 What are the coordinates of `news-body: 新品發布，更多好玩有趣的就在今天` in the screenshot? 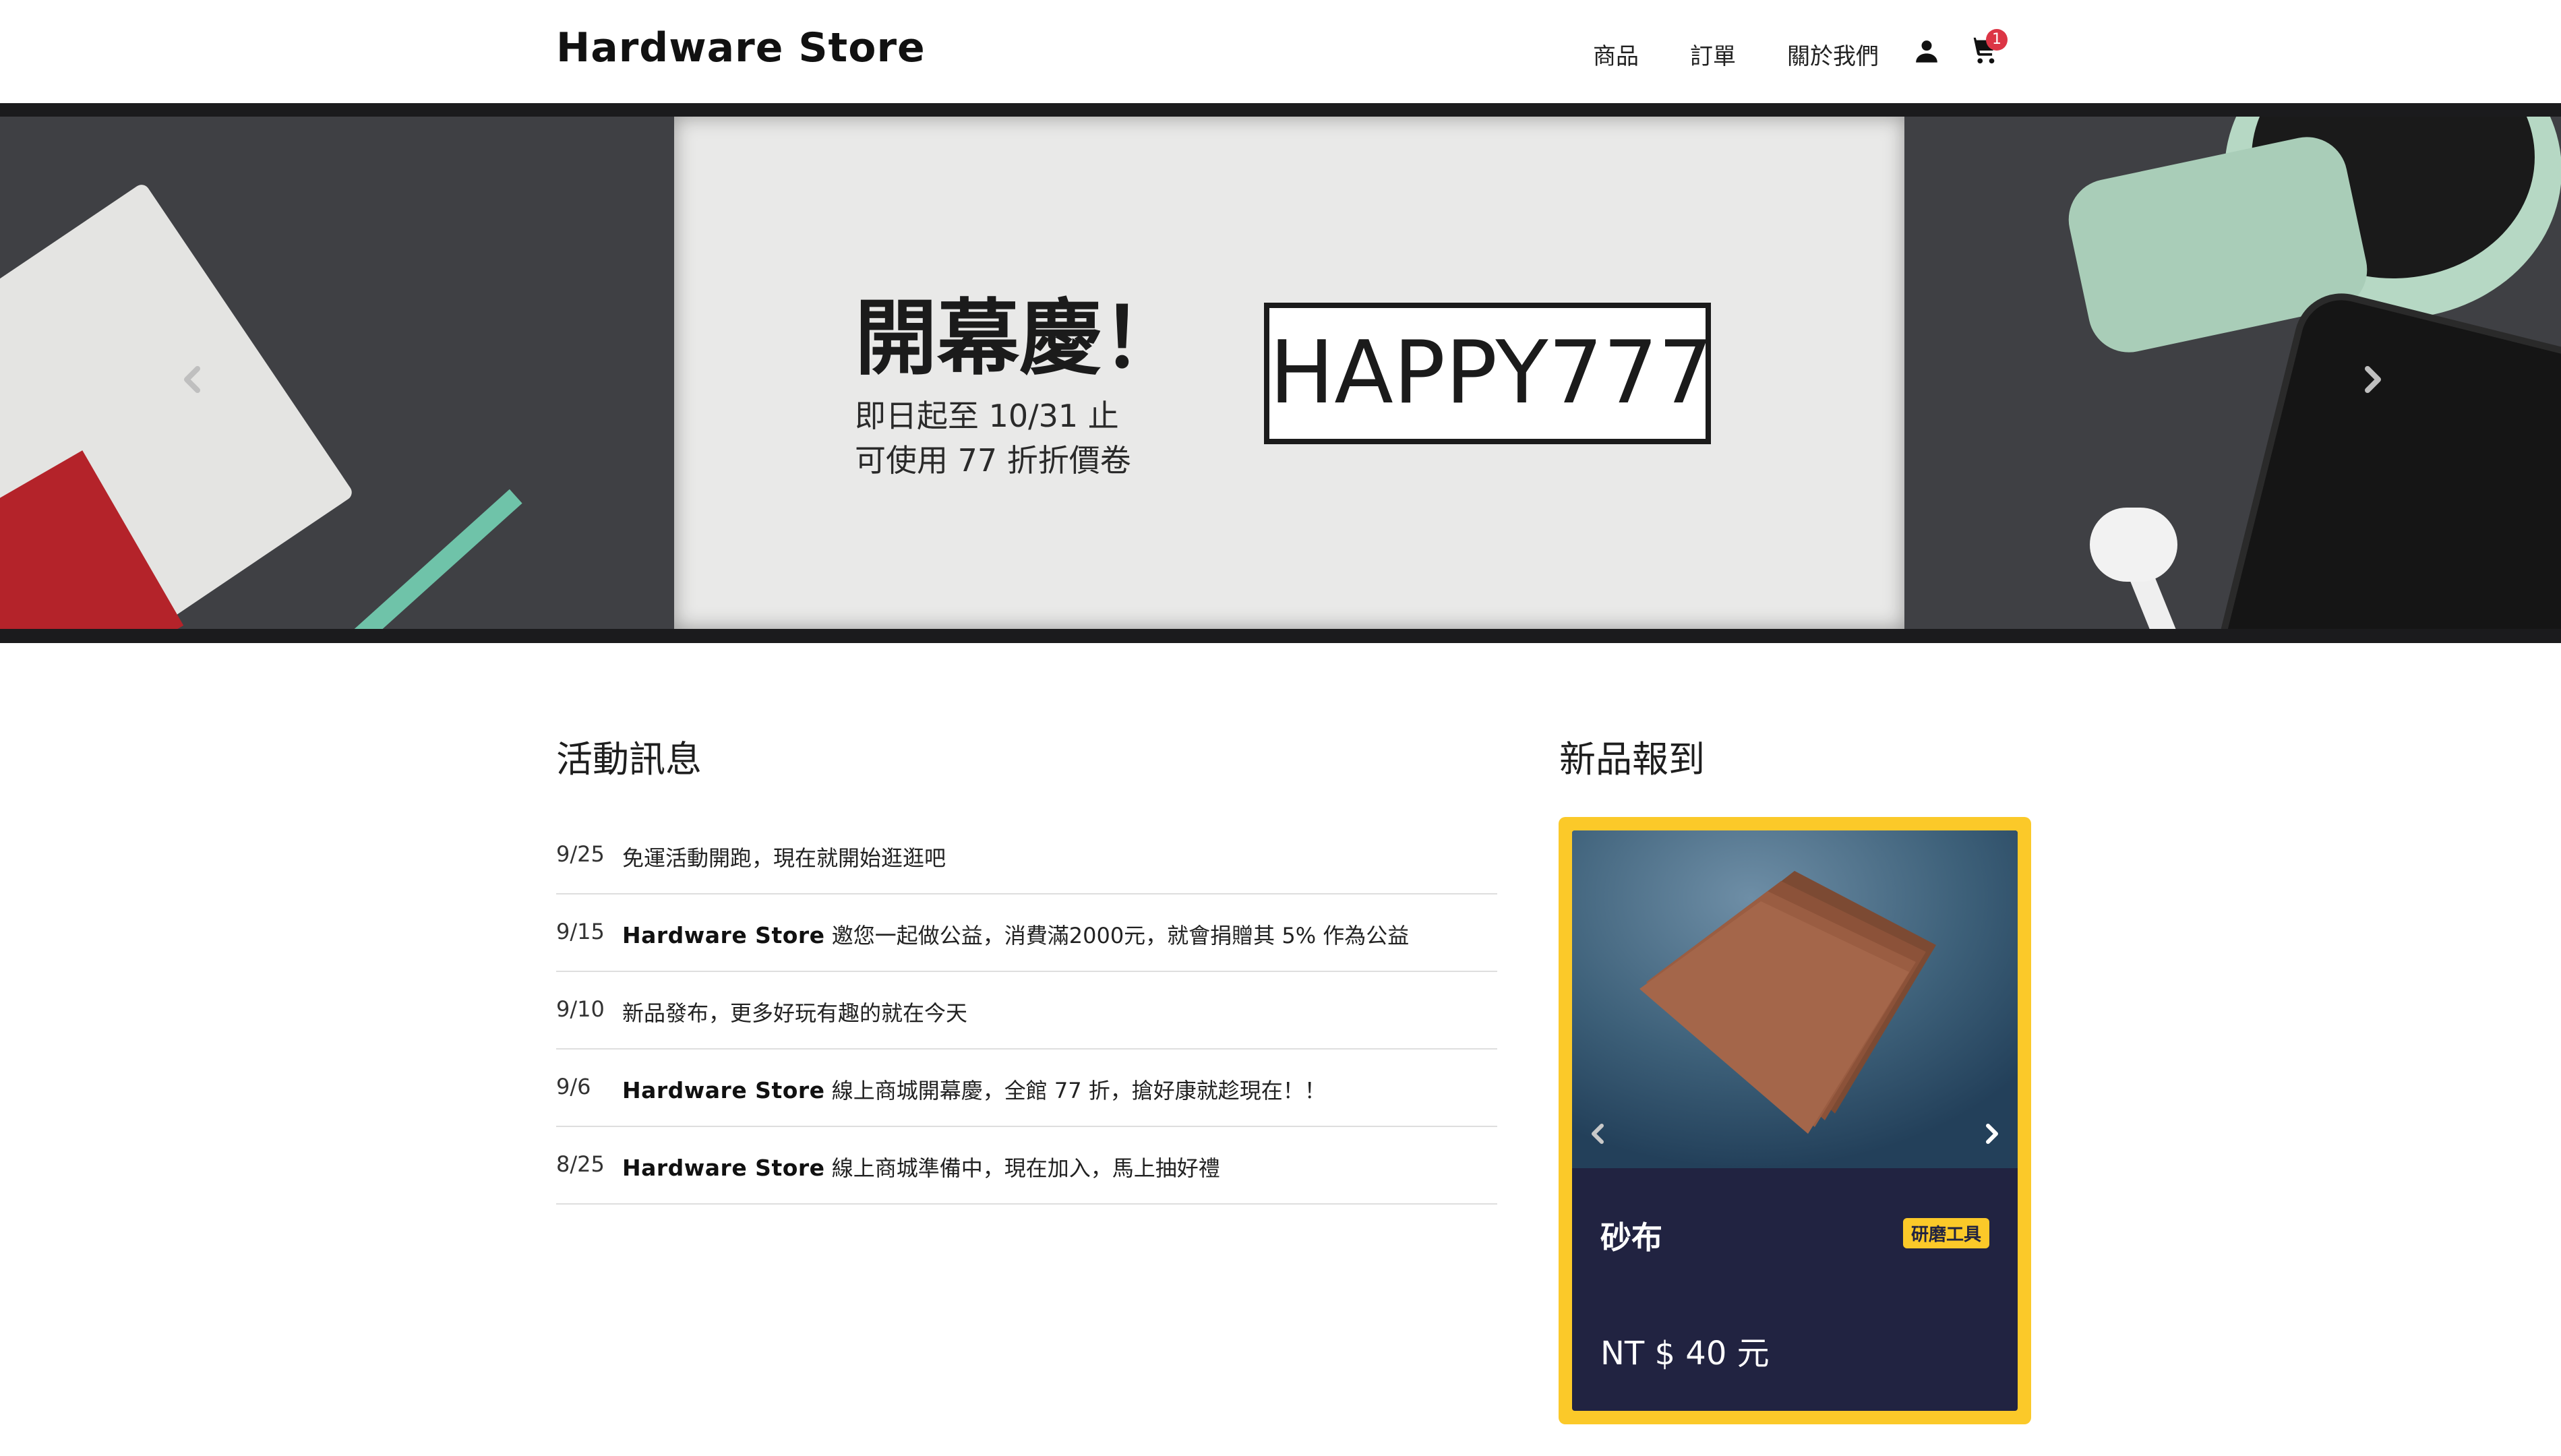 It's located at (795, 1013).